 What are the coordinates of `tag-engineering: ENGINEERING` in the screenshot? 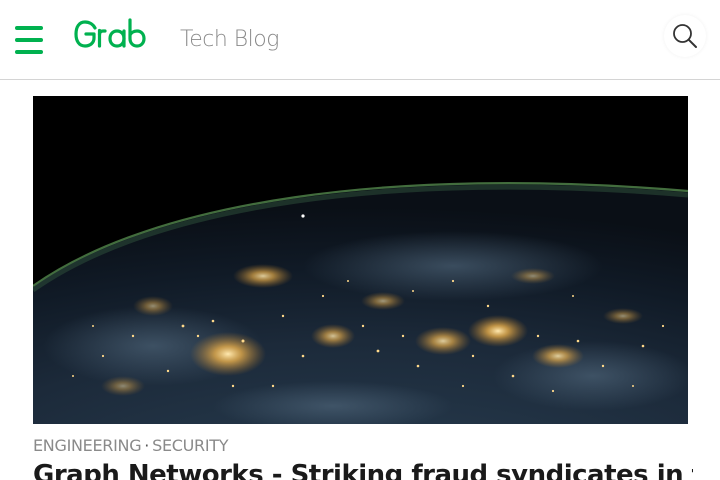 It's located at (87, 445).